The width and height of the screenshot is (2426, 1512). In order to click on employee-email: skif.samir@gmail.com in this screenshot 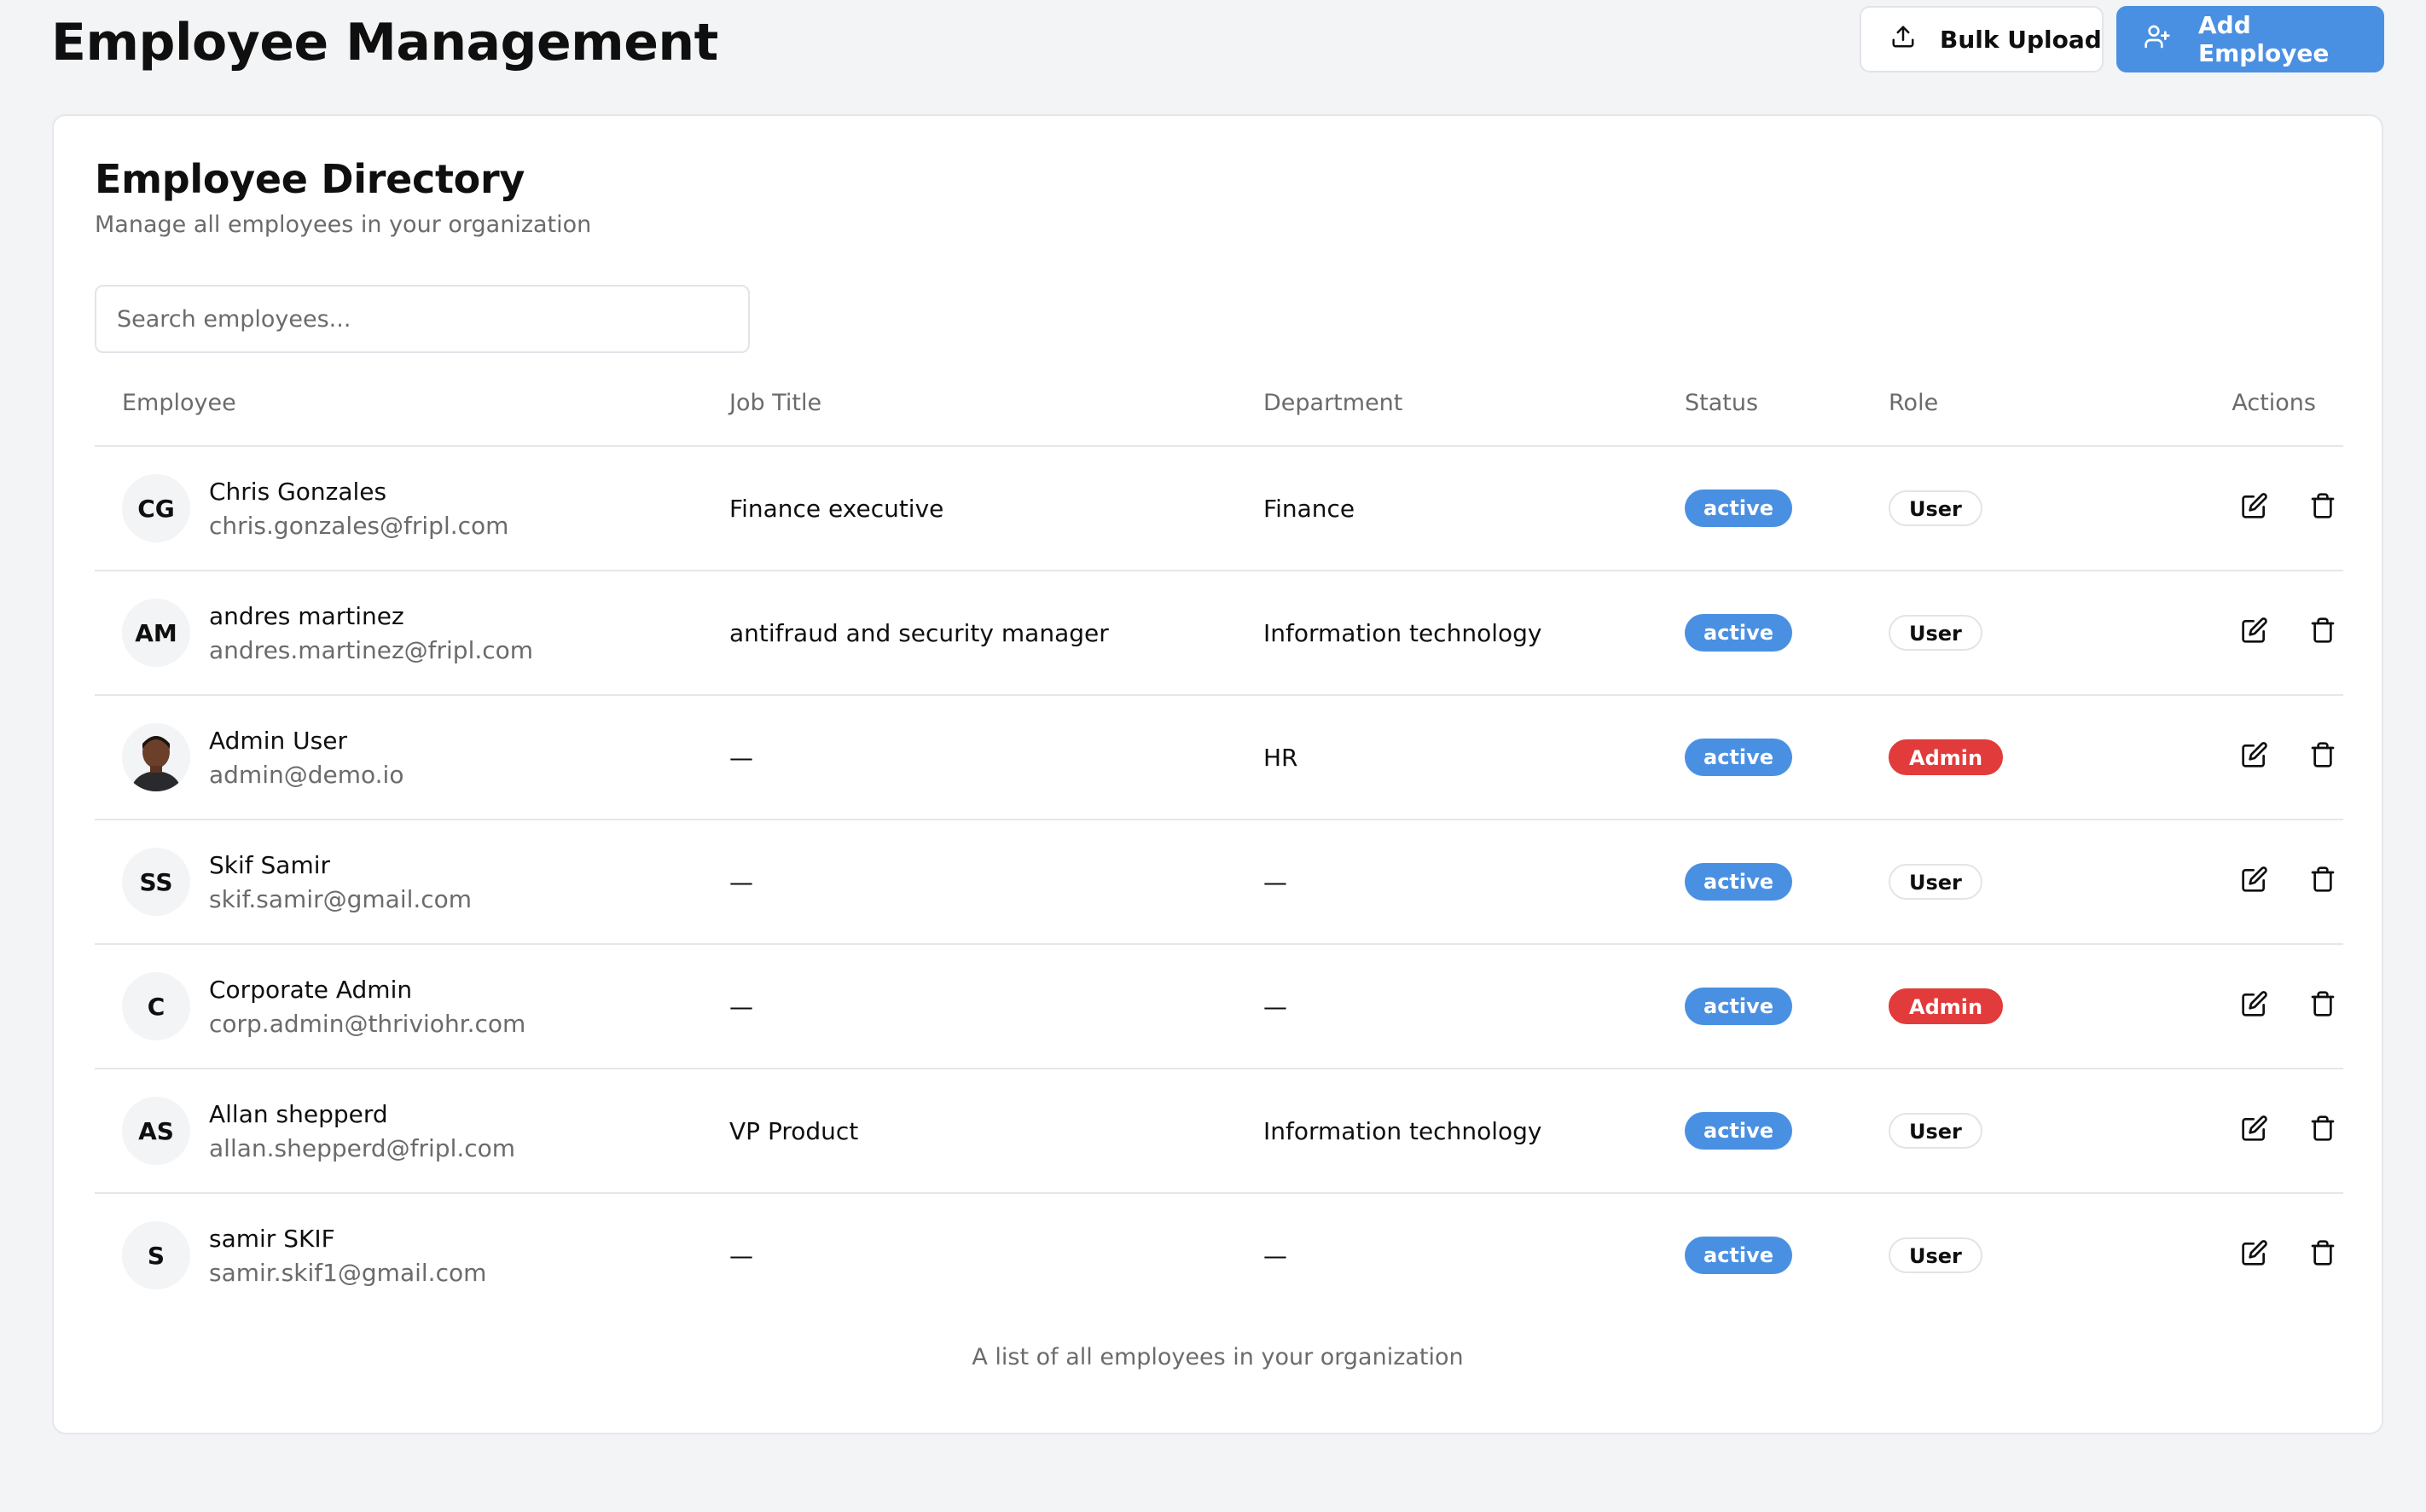, I will do `click(341, 899)`.